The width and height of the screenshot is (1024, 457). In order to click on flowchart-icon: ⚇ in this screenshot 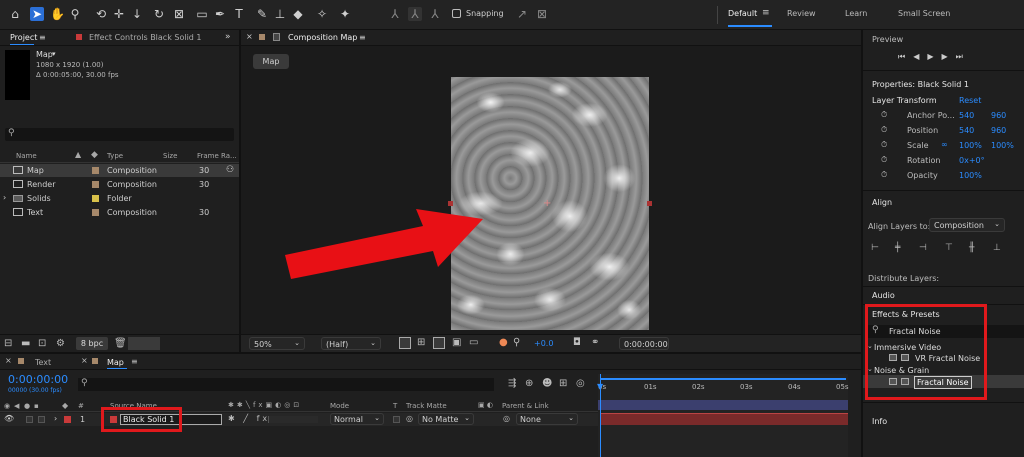, I will do `click(230, 170)`.